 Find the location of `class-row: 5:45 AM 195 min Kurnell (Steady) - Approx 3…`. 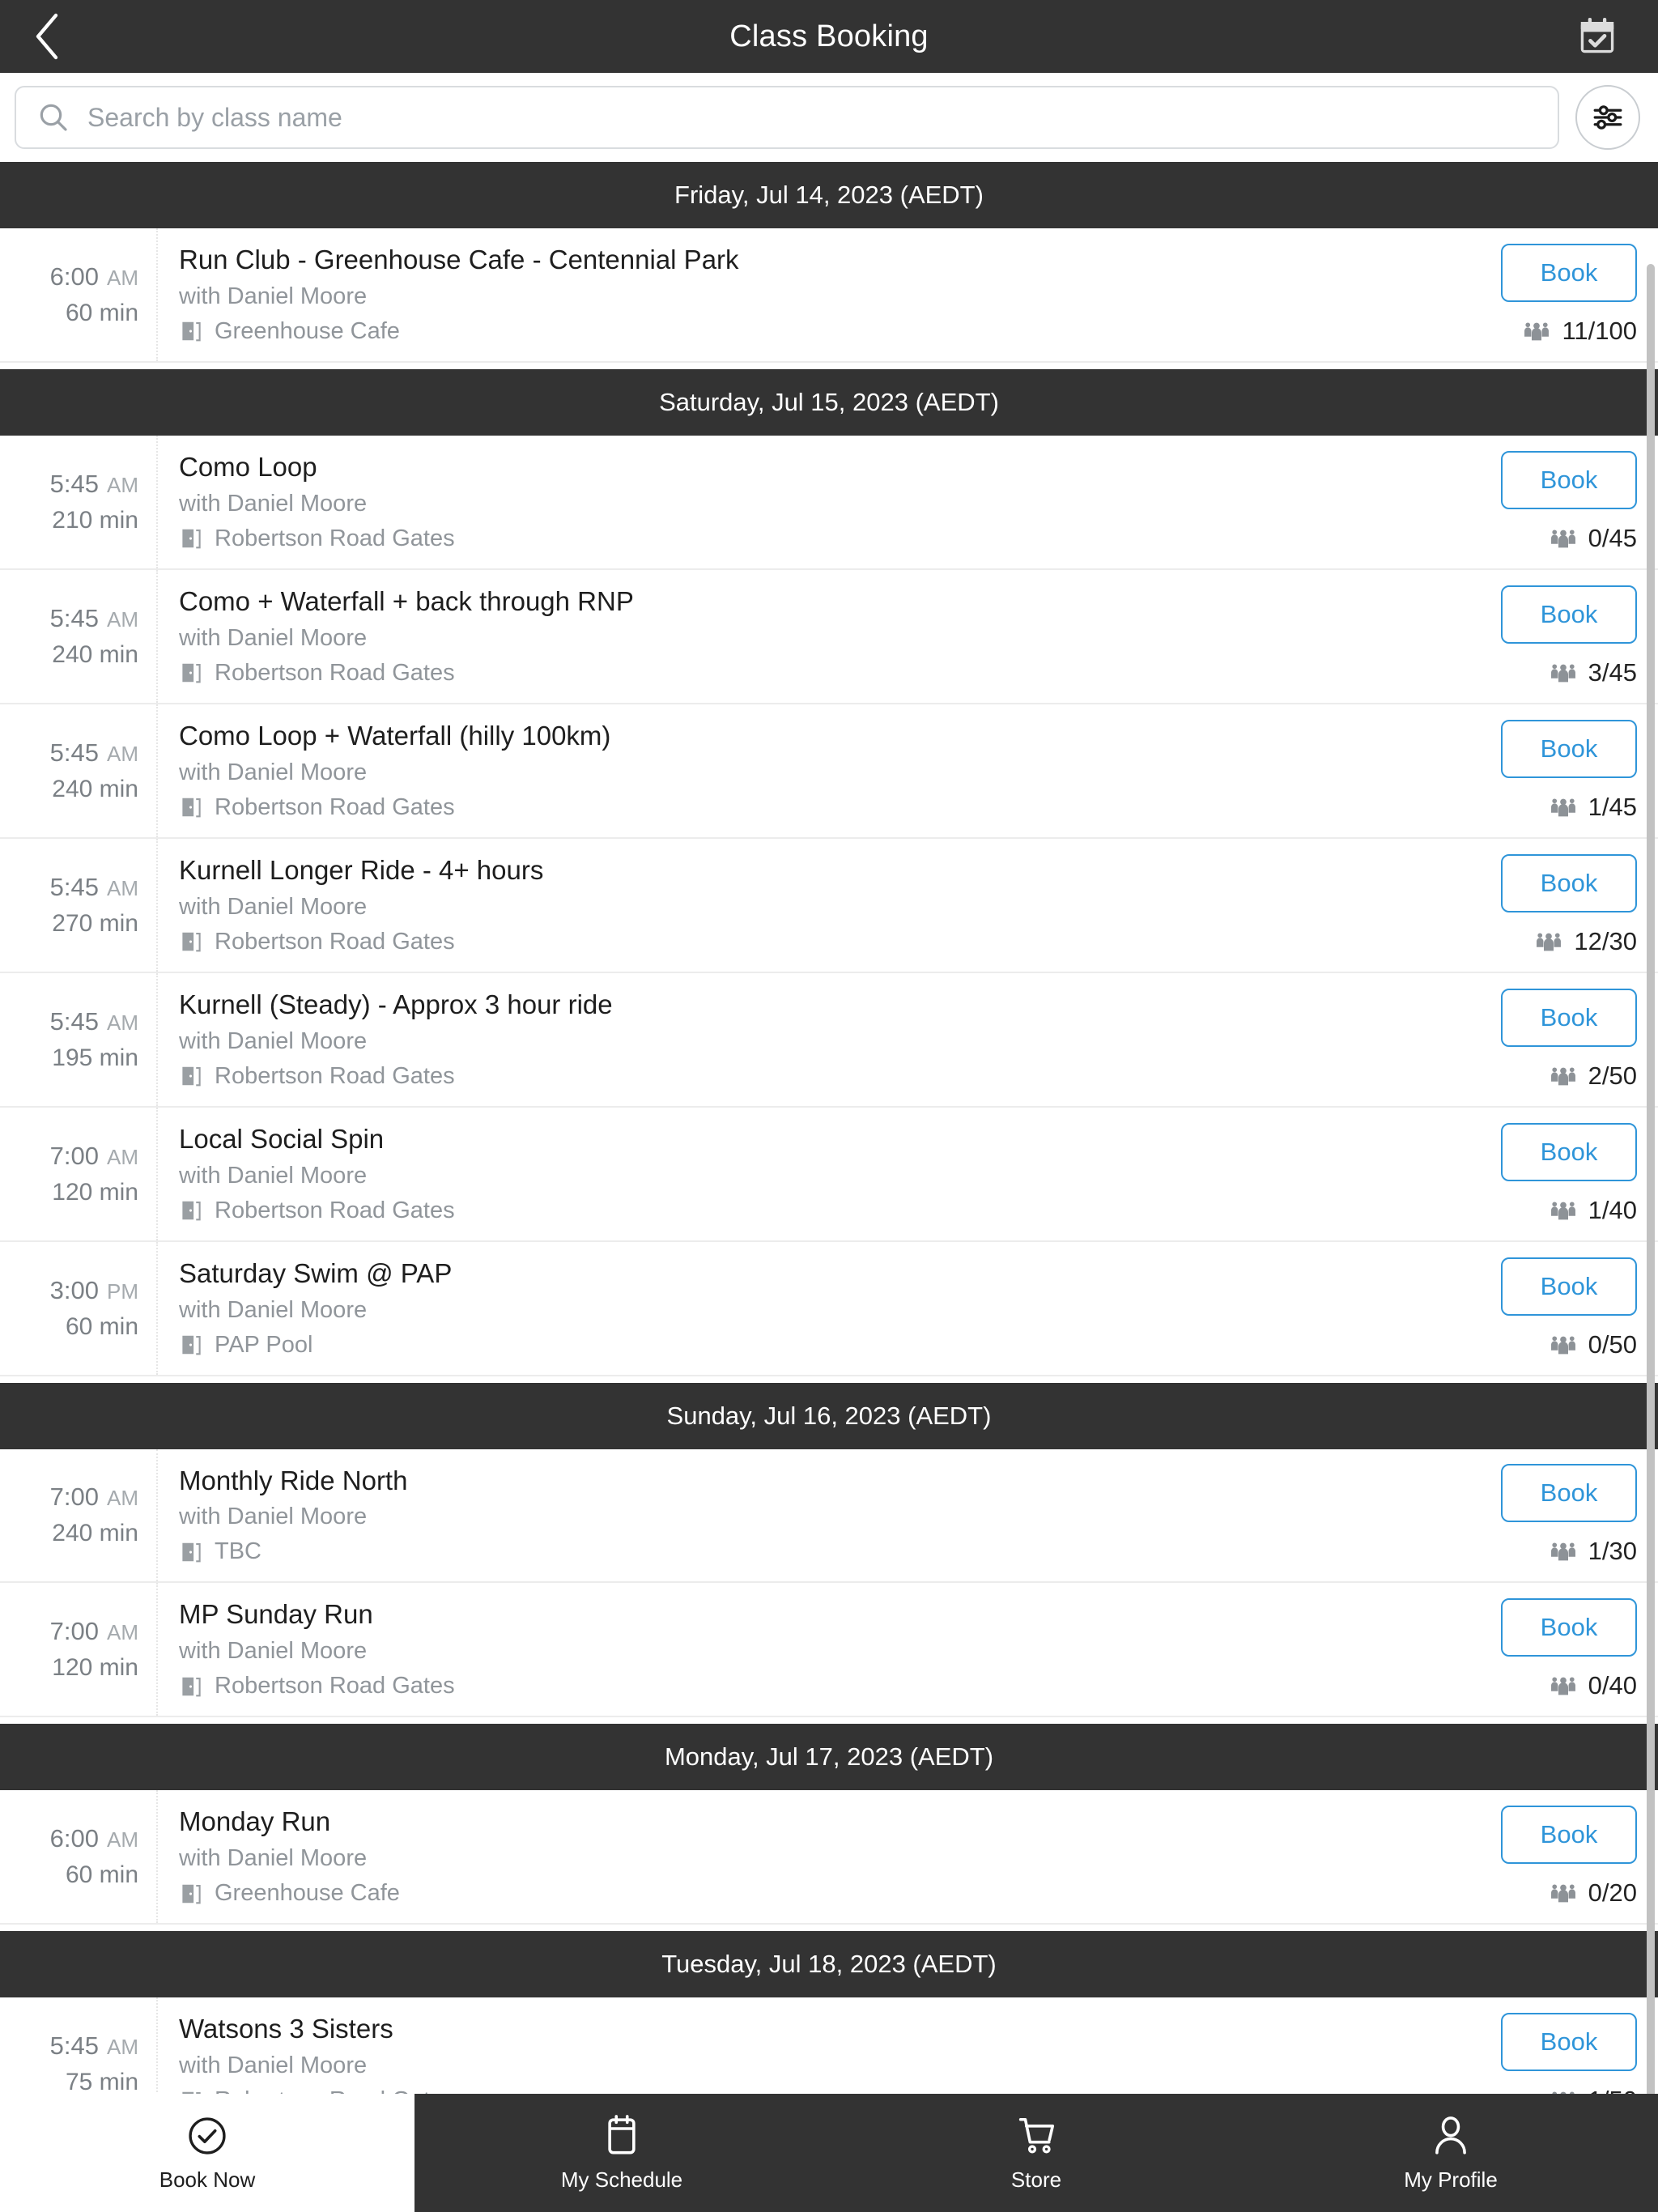

class-row: 5:45 AM 195 min Kurnell (Steady) - Approx 3… is located at coordinates (829, 1040).